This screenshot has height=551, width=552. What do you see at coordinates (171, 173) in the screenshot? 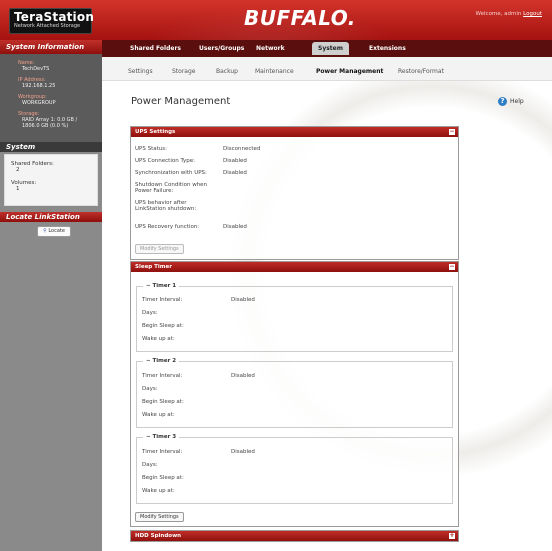
I see `sync-with-ups-label: Synchronization with UPS:` at bounding box center [171, 173].